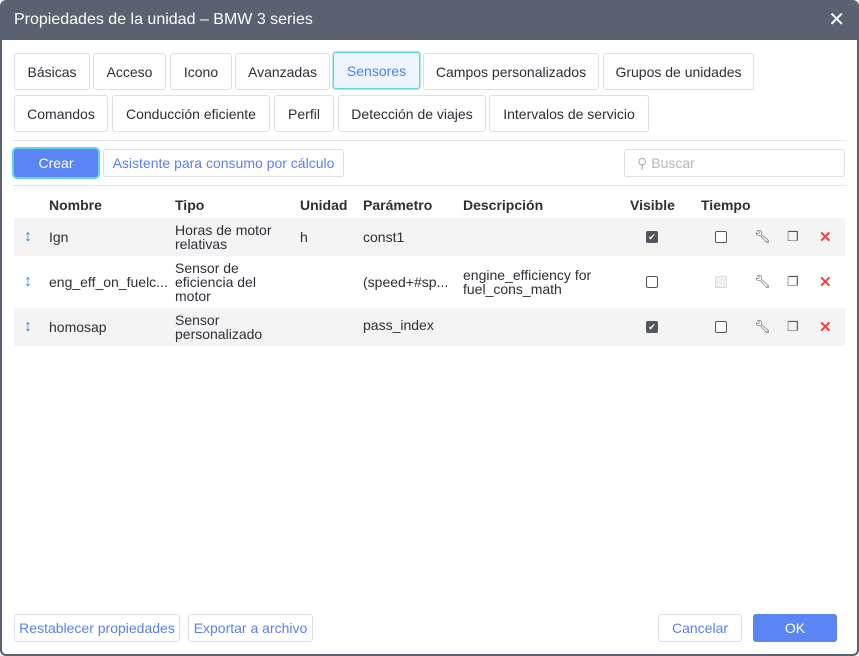 Image resolution: width=859 pixels, height=656 pixels. I want to click on export-to-file-button: Exportar a archivo, so click(250, 628).